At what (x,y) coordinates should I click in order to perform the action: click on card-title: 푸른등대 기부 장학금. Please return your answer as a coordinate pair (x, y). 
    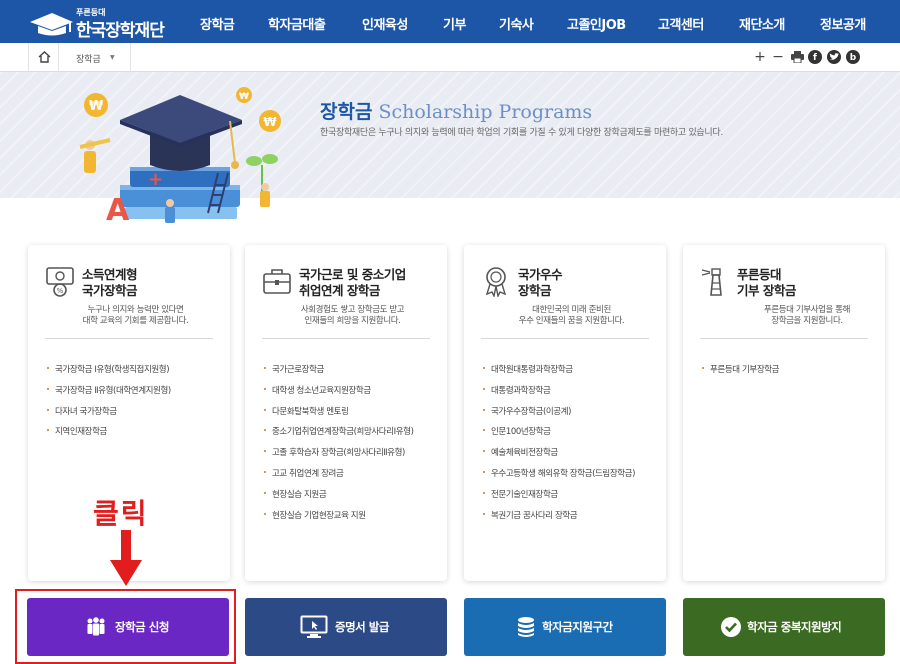
    Looking at the image, I should click on (766, 282).